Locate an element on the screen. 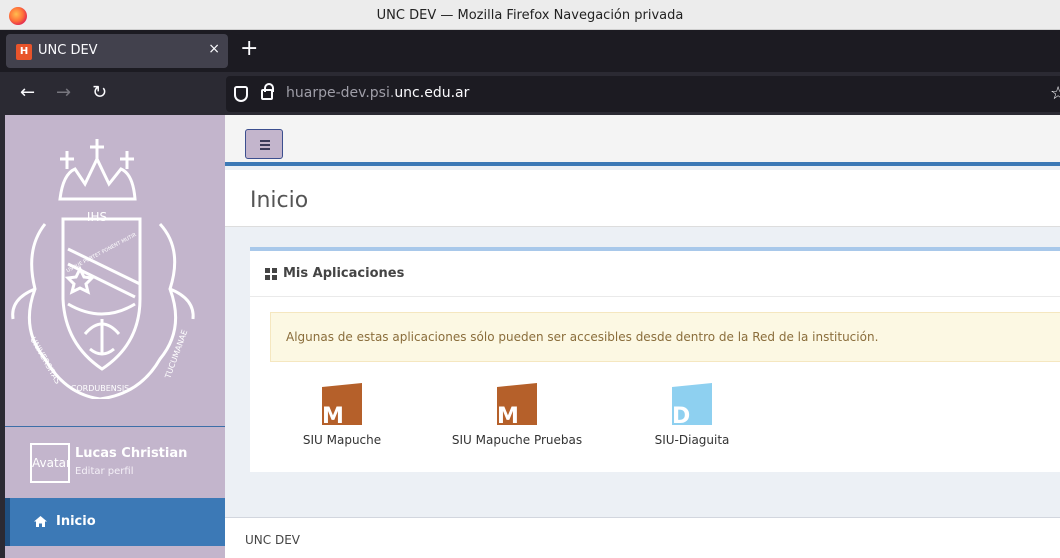  apps-box-title: Mis Aplicaciones is located at coordinates (344, 273).